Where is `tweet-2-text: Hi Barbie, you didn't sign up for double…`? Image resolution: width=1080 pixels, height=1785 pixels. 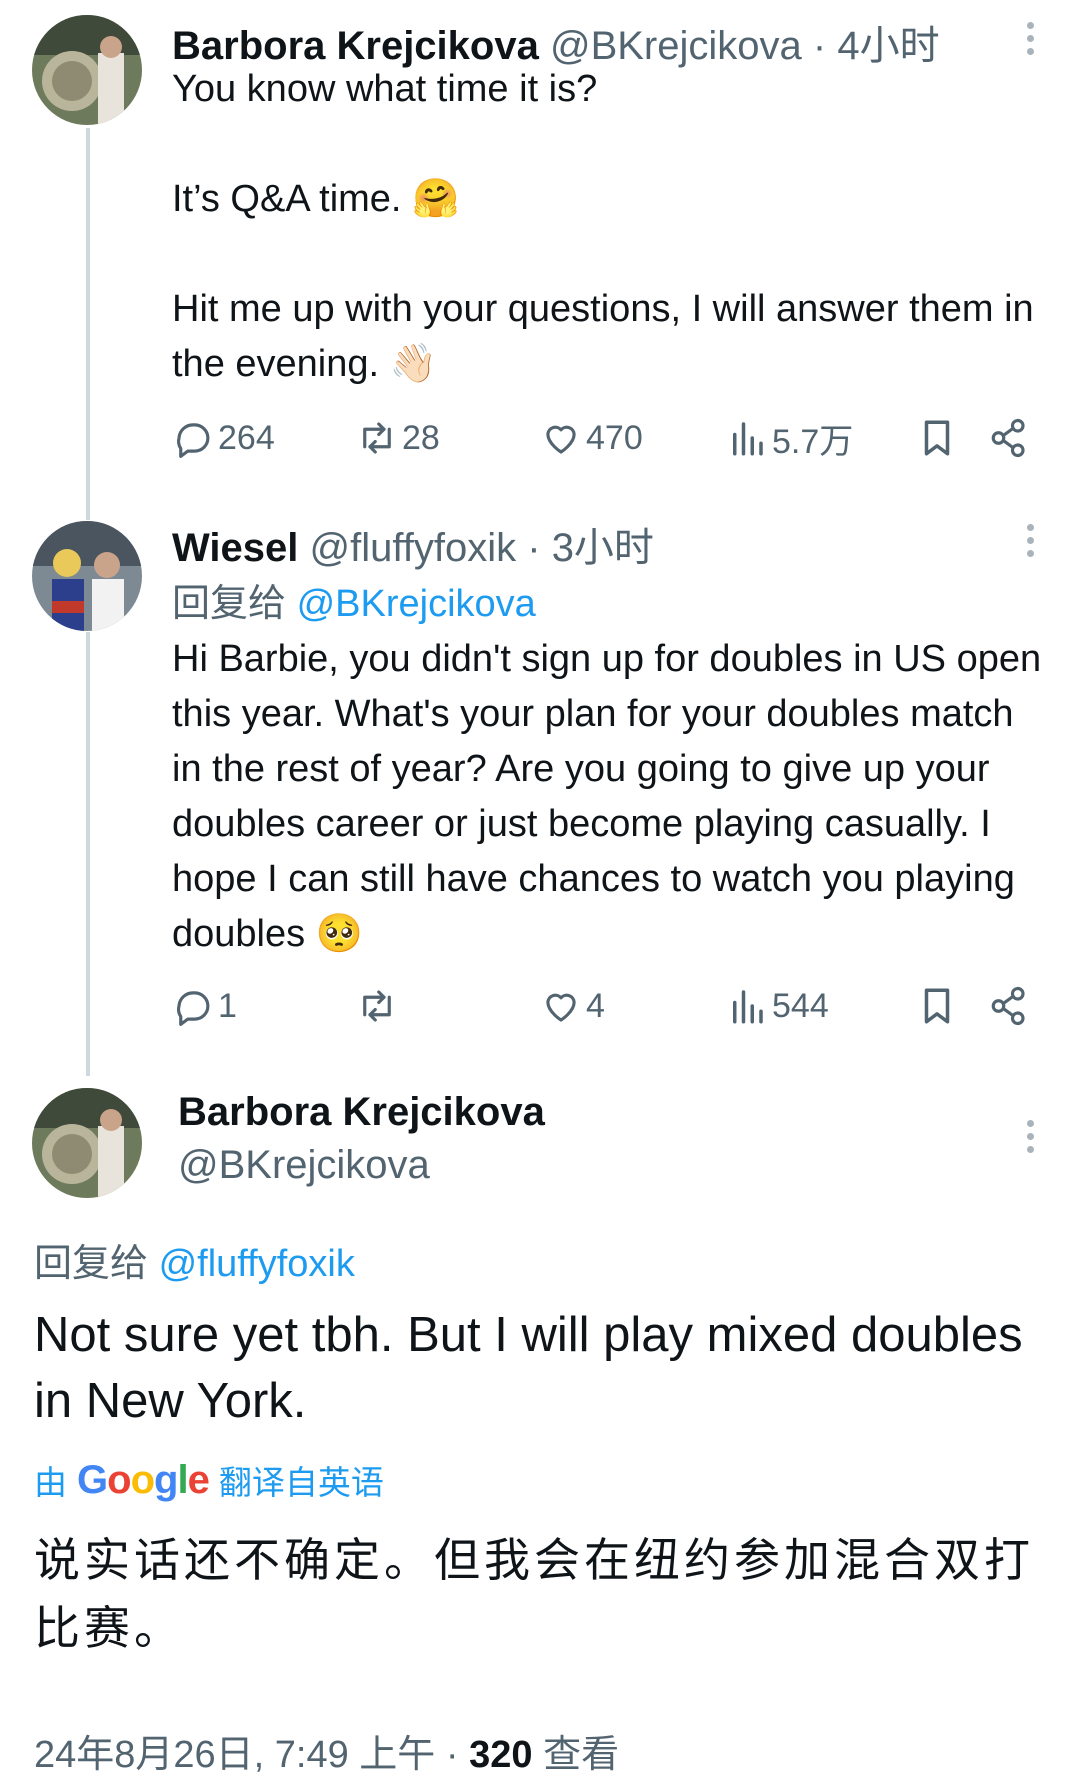
tweet-2-text: Hi Barbie, you didn't sign up for double… is located at coordinates (607, 796).